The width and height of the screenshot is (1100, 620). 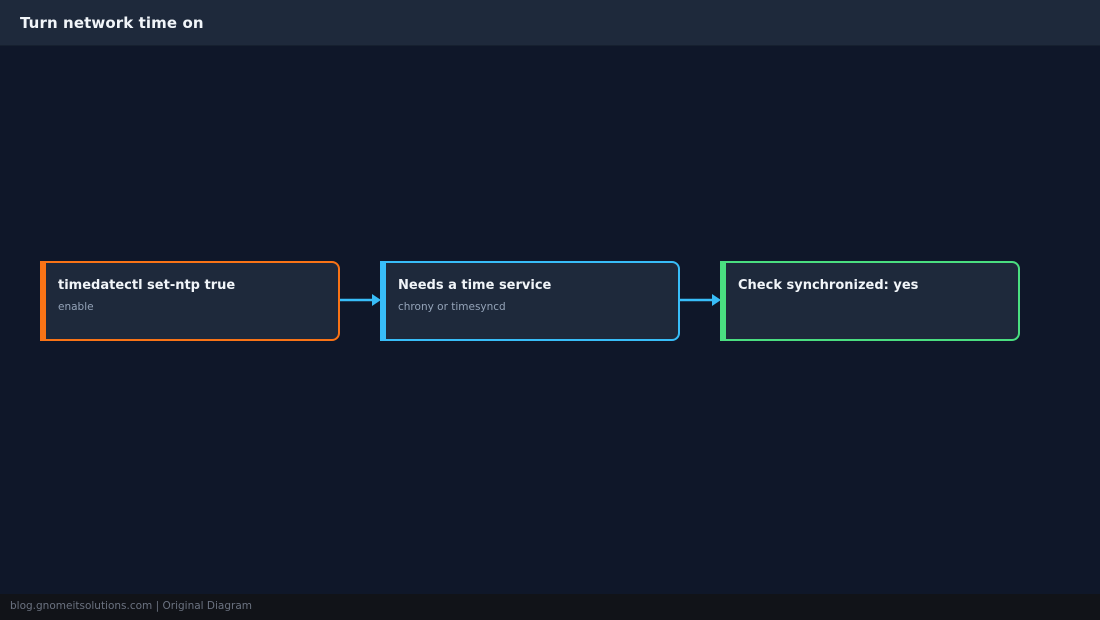 What do you see at coordinates (147, 285) in the screenshot?
I see `step-title: timedatectl set-ntp true` at bounding box center [147, 285].